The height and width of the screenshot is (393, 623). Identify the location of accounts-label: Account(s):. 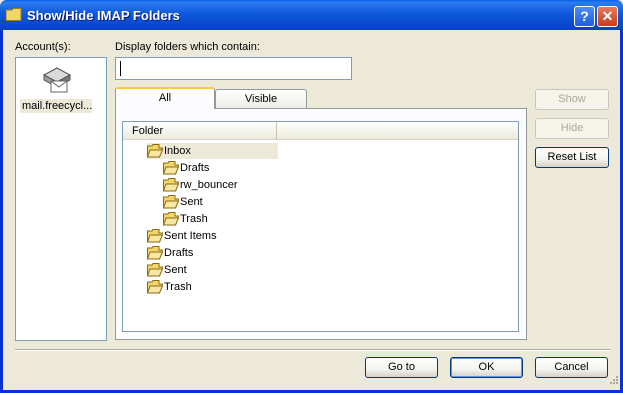
(43, 47).